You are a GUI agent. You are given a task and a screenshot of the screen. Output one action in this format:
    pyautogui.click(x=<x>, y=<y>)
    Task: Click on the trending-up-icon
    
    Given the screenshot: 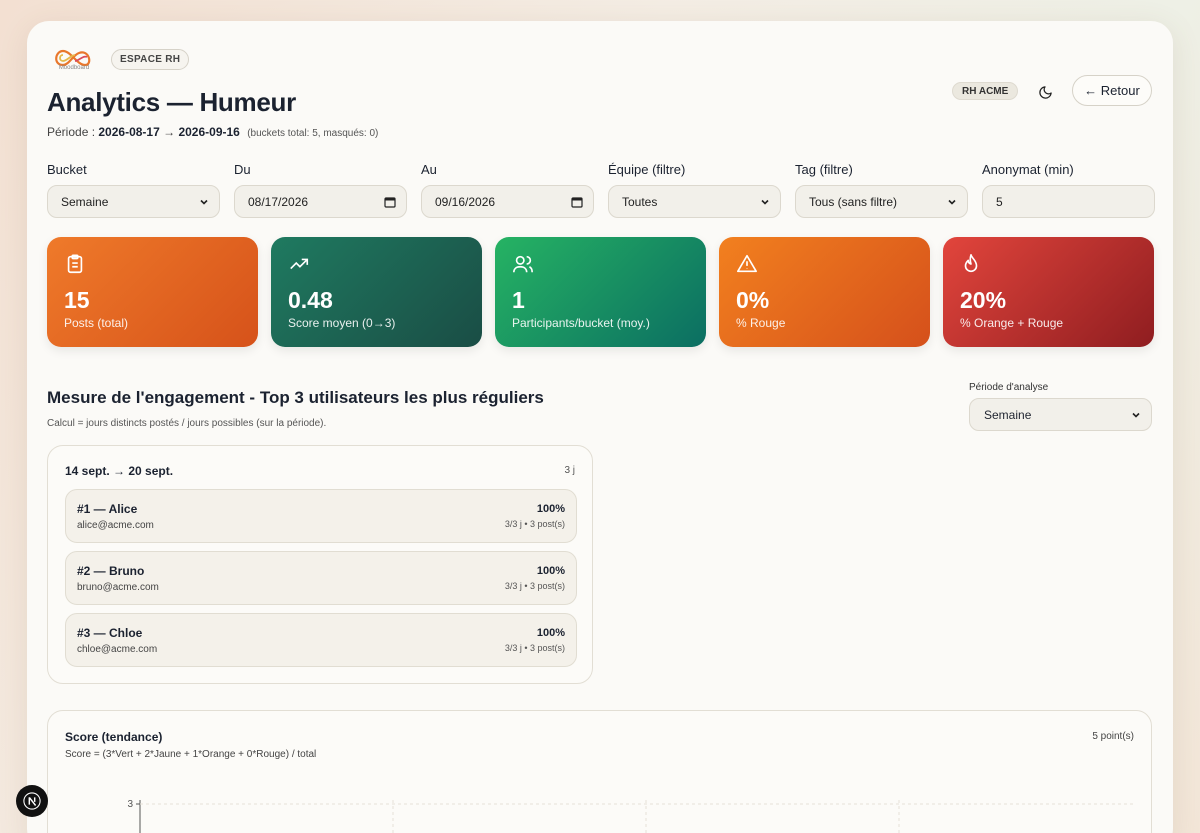 What is the action you would take?
    pyautogui.click(x=299, y=264)
    